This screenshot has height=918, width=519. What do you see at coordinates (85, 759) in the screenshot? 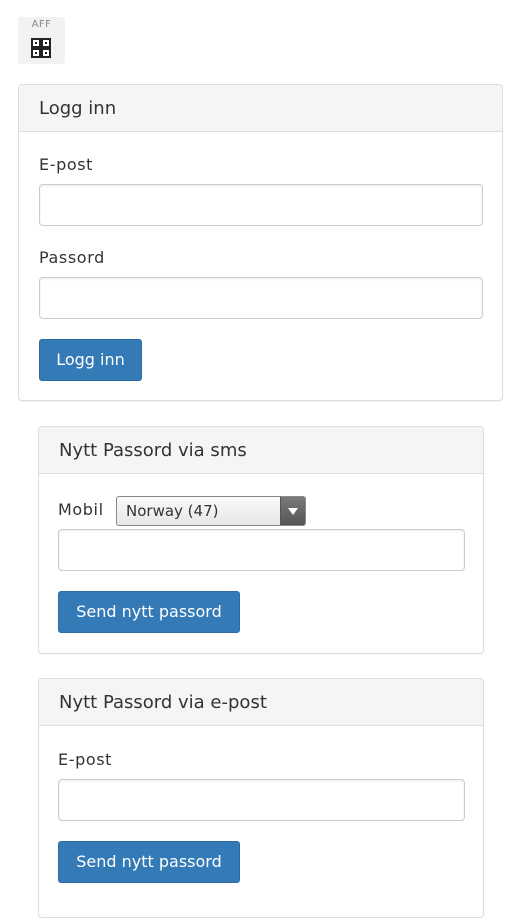
I see `reset-email-label: E-post` at bounding box center [85, 759].